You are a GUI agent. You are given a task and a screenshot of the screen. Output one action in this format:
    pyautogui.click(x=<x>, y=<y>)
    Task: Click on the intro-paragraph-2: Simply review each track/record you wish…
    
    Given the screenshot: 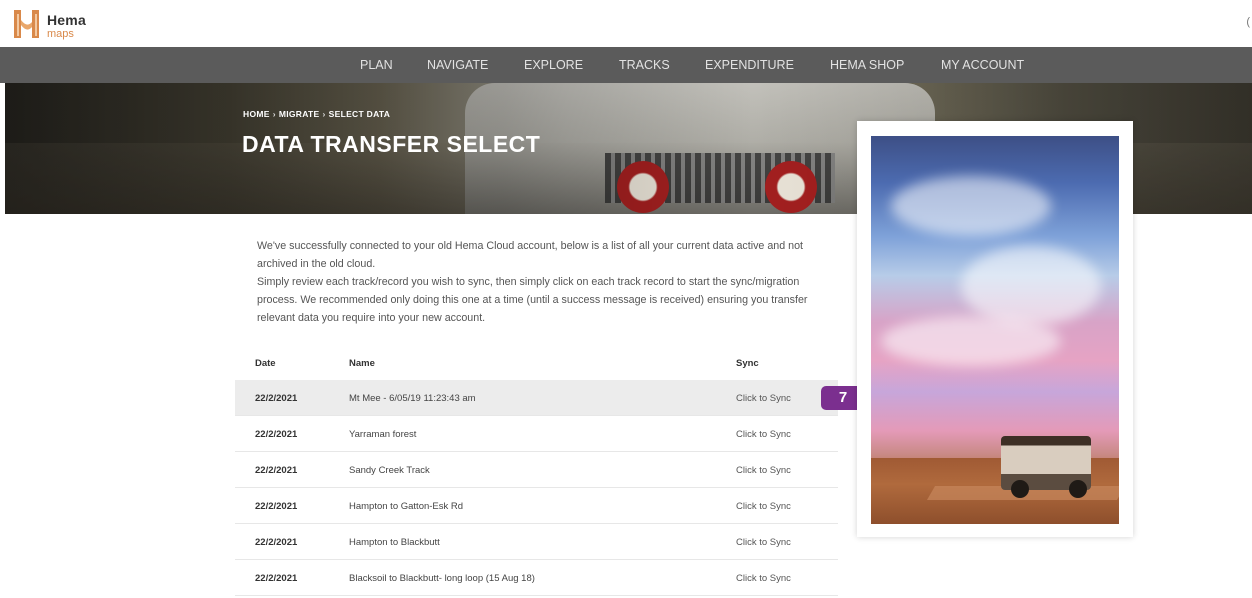 What is the action you would take?
    pyautogui.click(x=532, y=300)
    